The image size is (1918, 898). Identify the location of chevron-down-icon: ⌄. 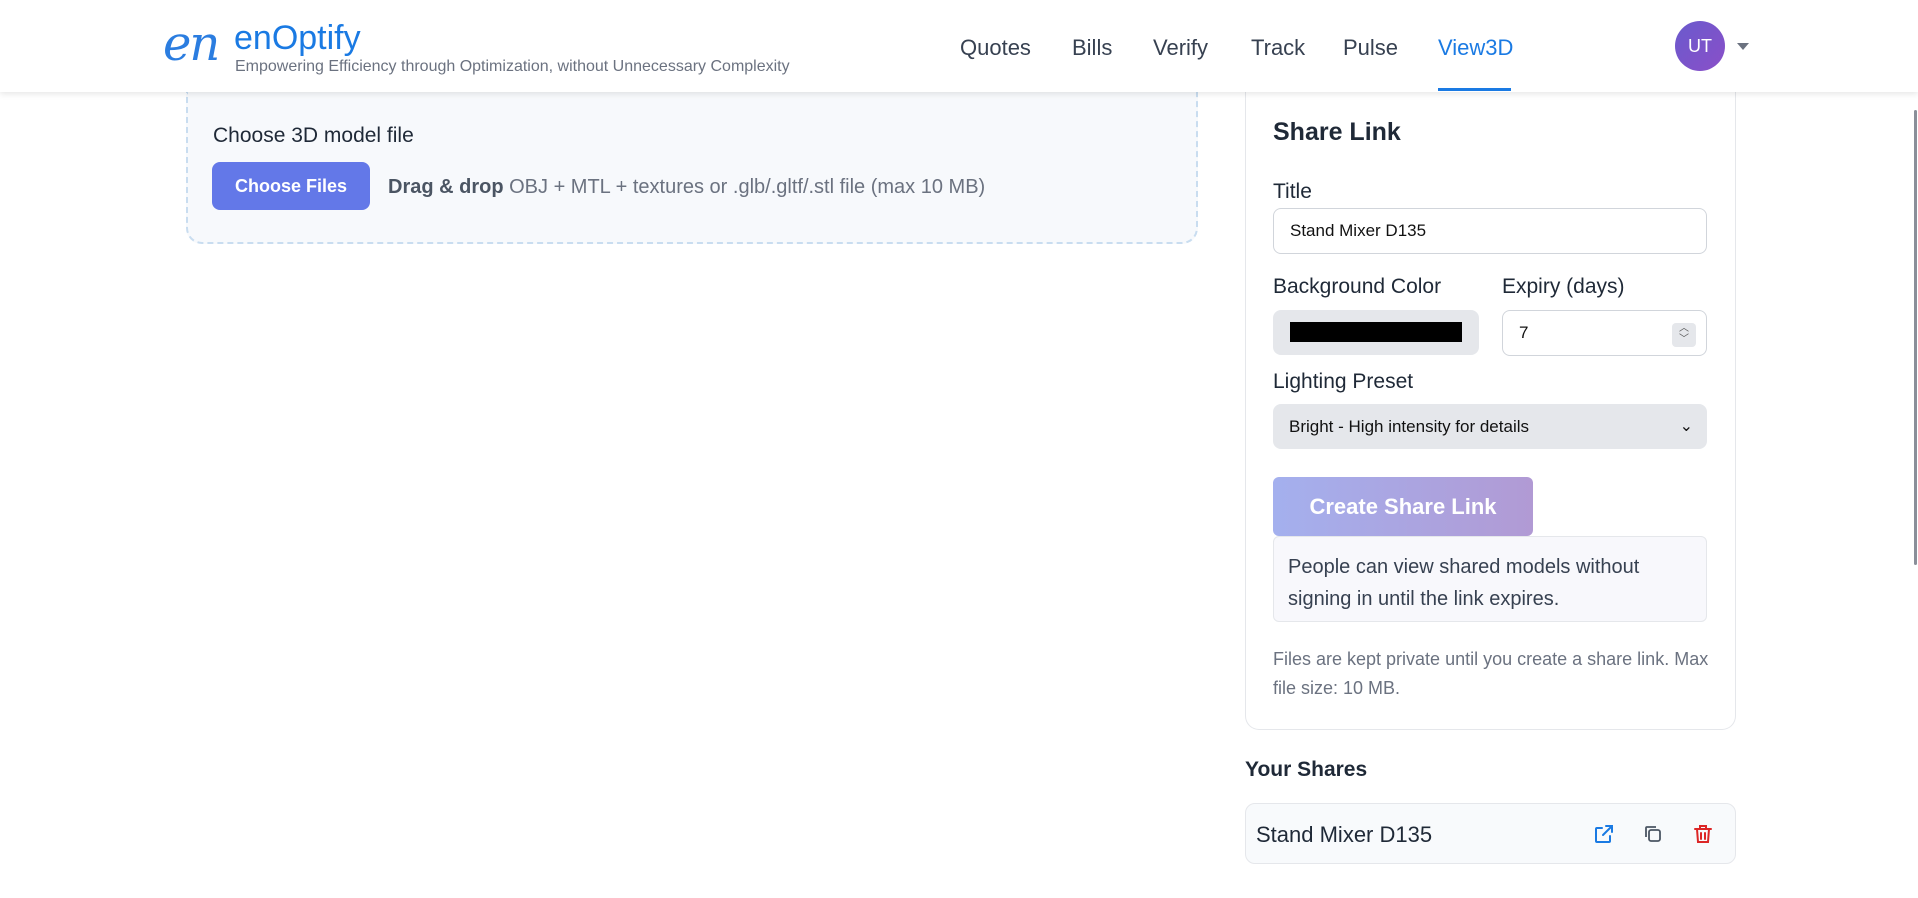
(1686, 426).